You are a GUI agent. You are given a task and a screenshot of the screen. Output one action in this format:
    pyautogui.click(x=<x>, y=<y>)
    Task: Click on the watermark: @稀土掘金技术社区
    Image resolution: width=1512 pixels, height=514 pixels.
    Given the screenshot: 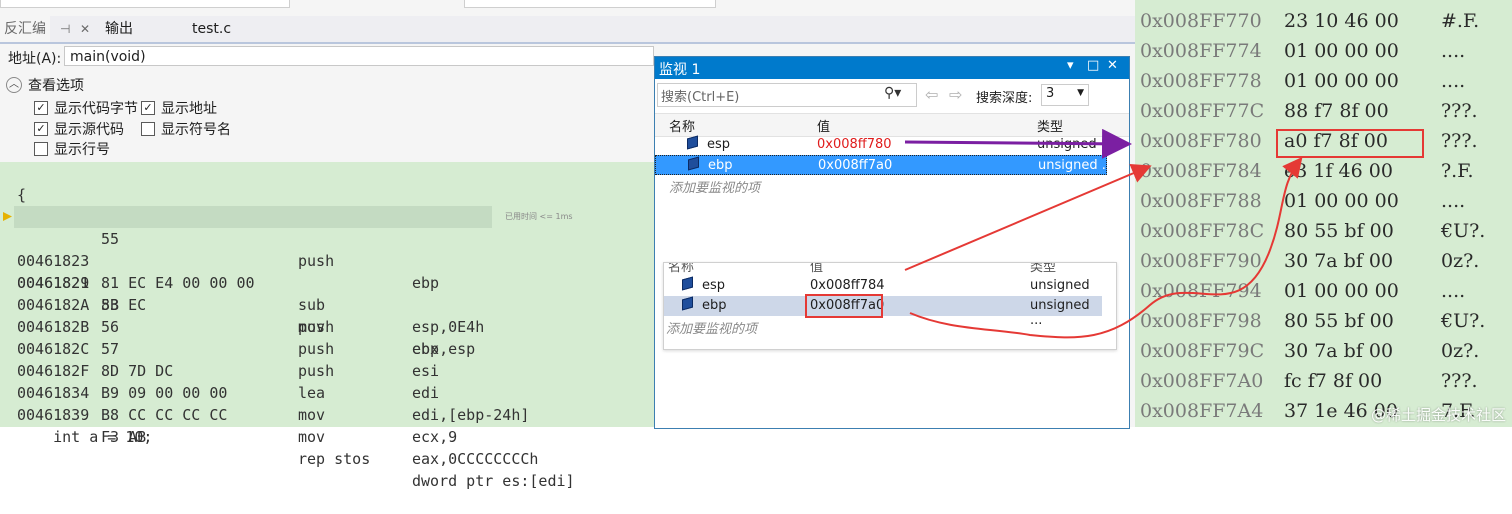 What is the action you would take?
    pyautogui.click(x=1438, y=415)
    